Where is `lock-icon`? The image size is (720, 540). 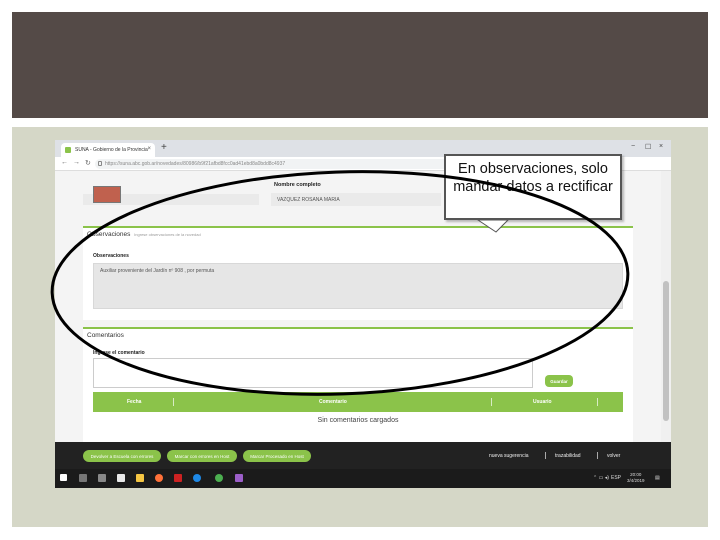
lock-icon is located at coordinates (100, 163).